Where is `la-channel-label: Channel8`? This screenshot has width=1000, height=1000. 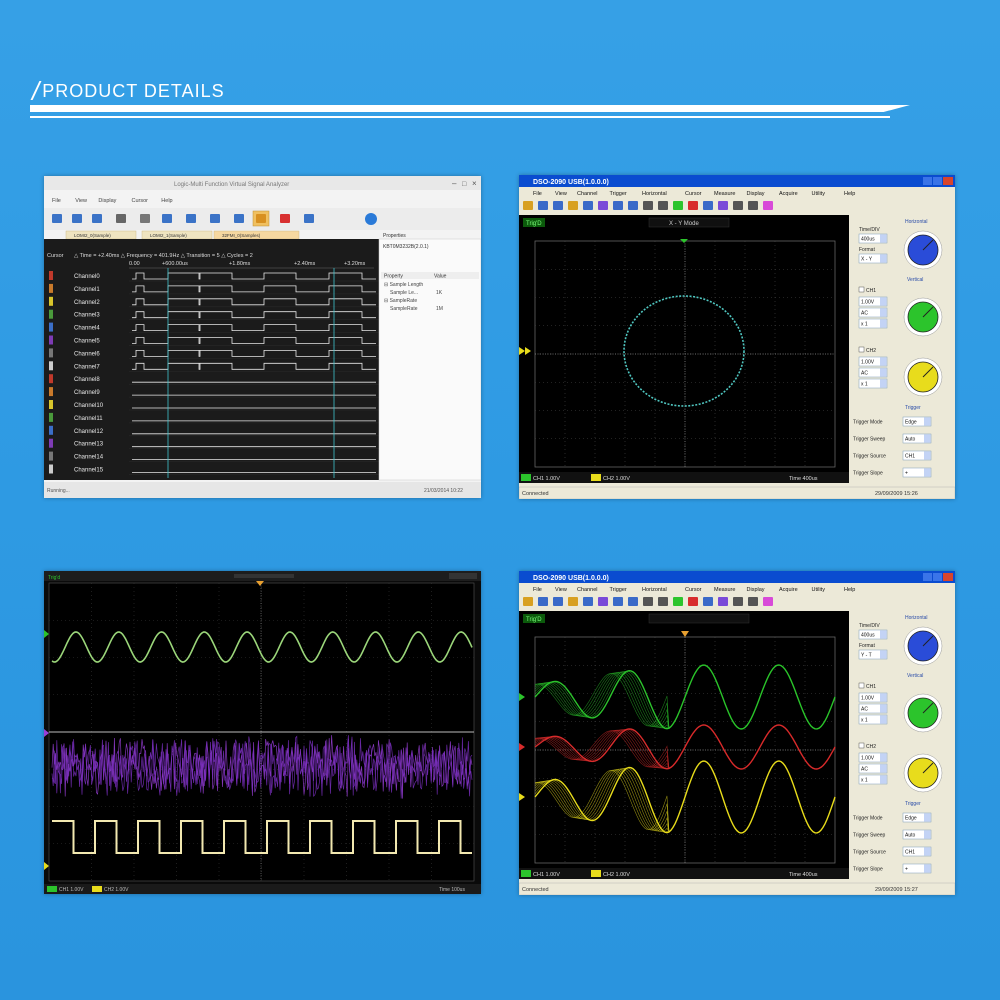
la-channel-label: Channel8 is located at coordinates (87, 380).